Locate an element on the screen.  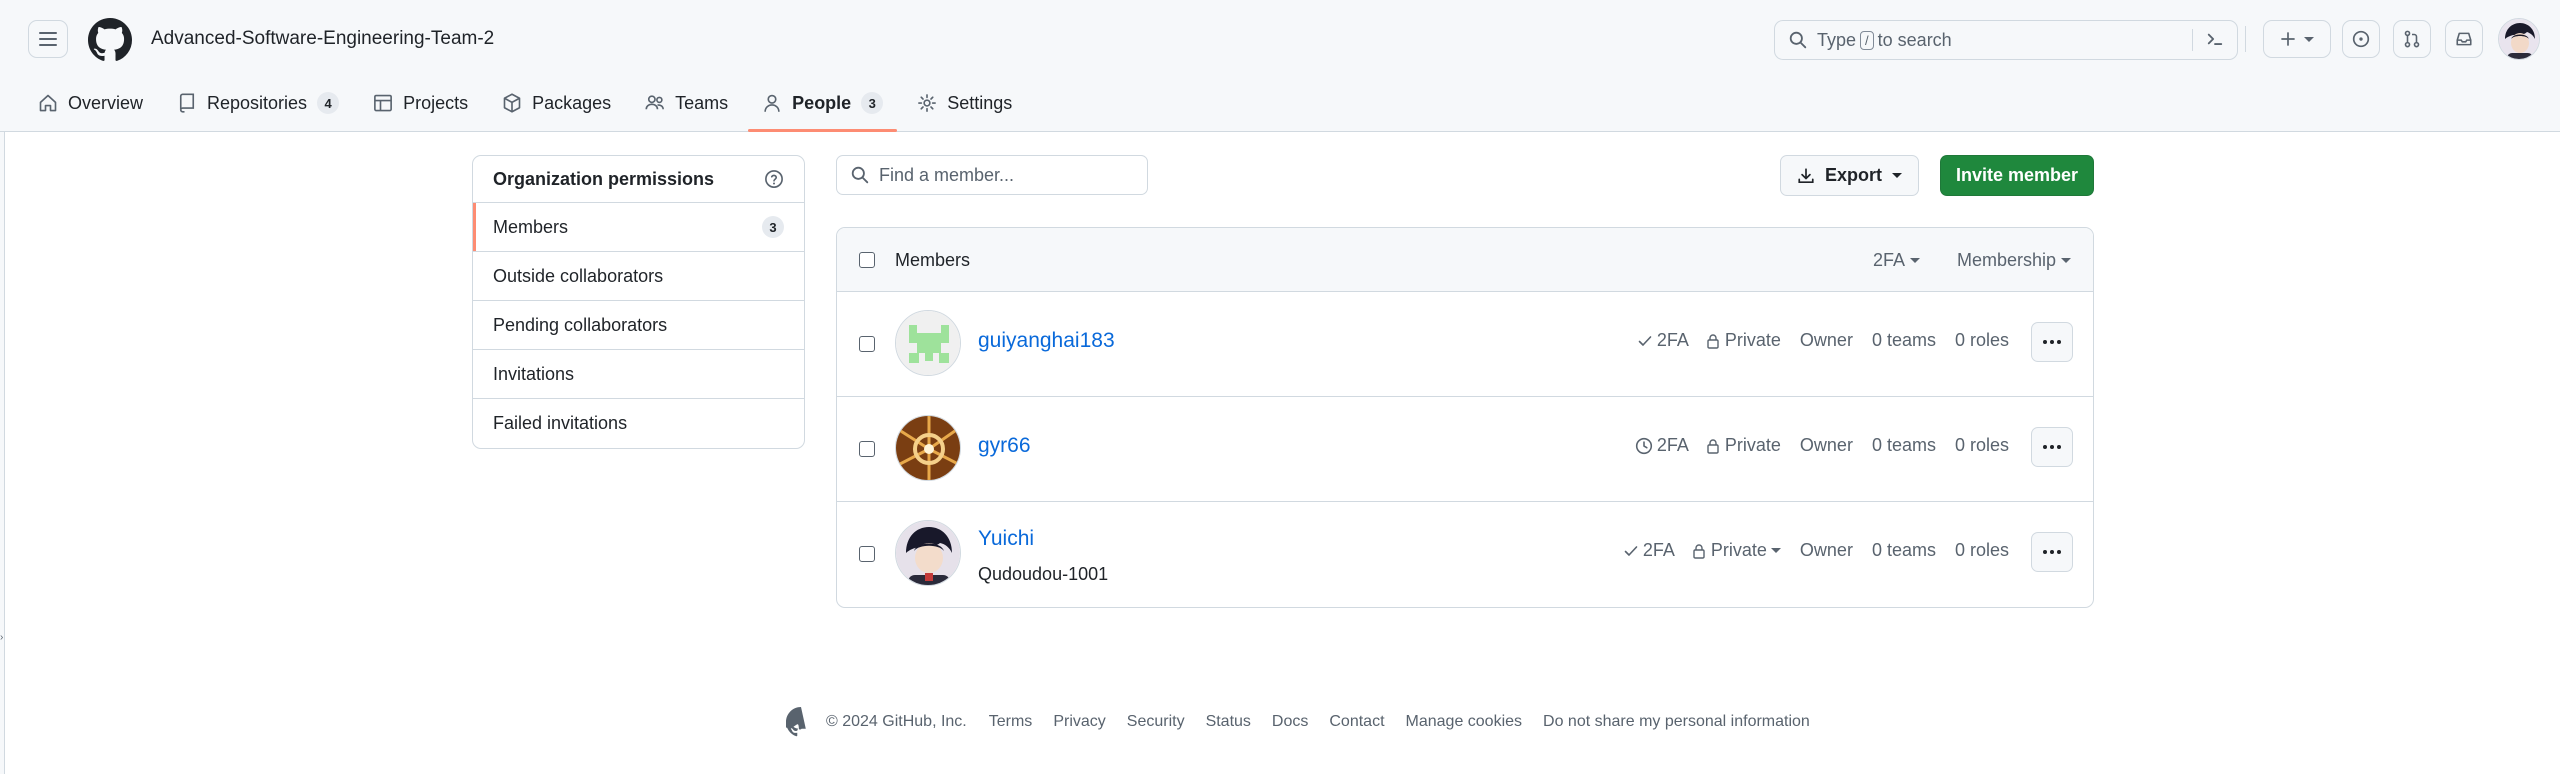
tab-label: Repositories is located at coordinates (257, 102).